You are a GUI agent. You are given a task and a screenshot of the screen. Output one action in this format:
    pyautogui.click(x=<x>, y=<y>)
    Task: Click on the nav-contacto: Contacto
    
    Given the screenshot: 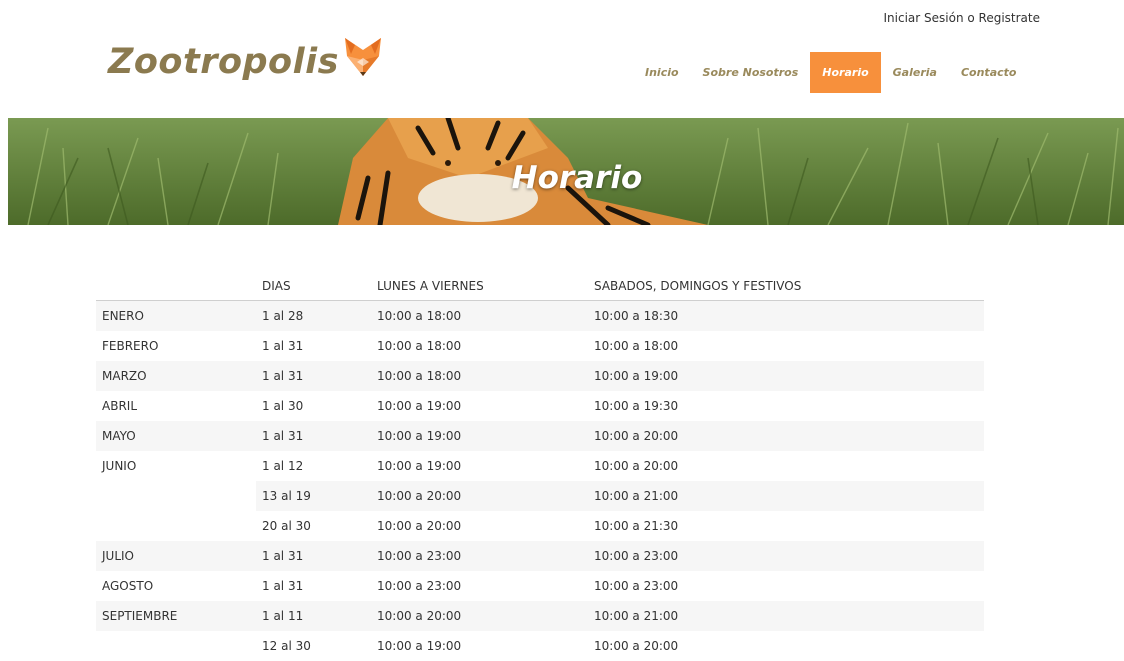 What is the action you would take?
    pyautogui.click(x=988, y=72)
    